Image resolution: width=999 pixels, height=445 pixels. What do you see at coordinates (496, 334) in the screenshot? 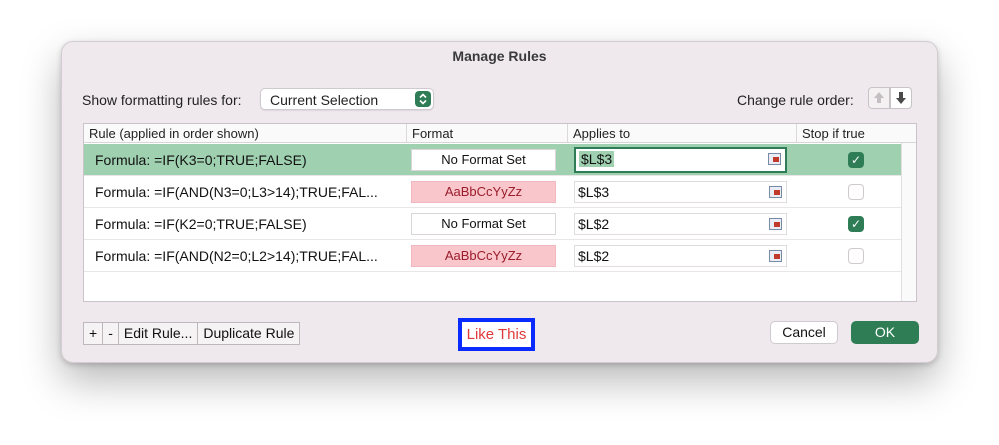
I see `annotation-box: Like This` at bounding box center [496, 334].